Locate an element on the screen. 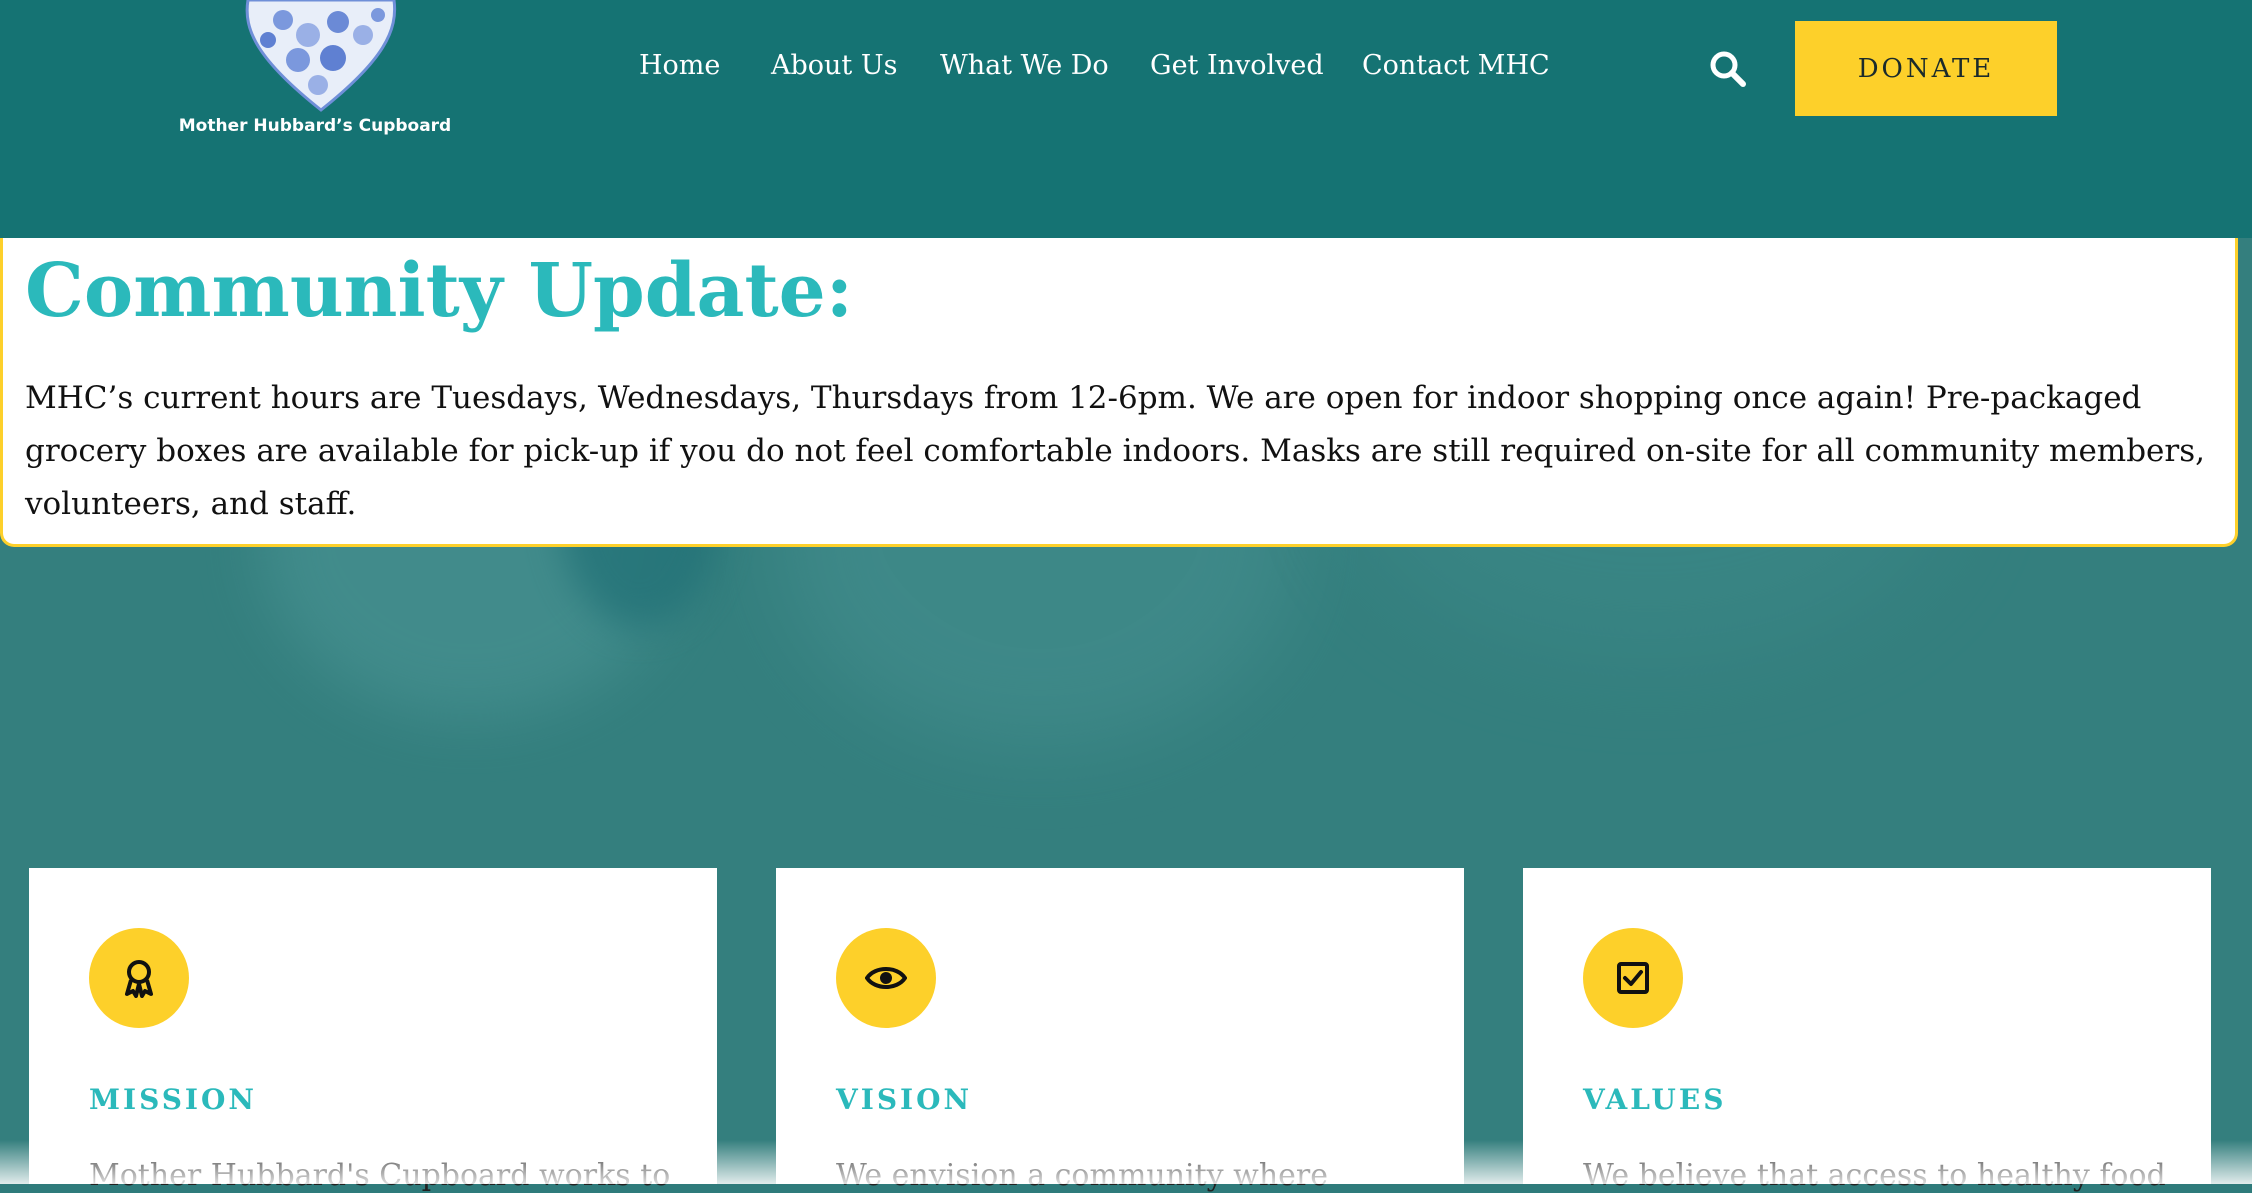 This screenshot has height=1193, width=2252. card-title: VISION is located at coordinates (904, 1099).